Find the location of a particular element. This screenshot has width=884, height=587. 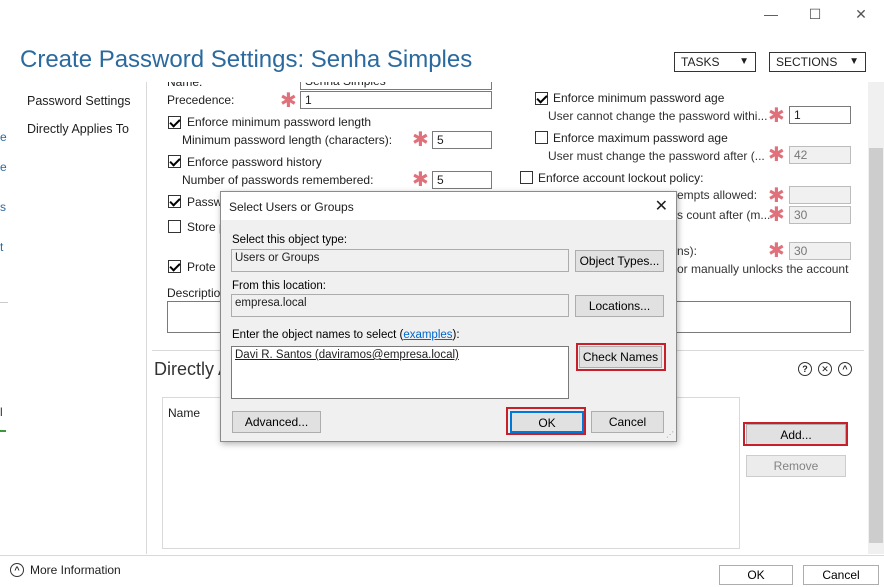

dialog-cancel-button: Cancel is located at coordinates (627, 422).